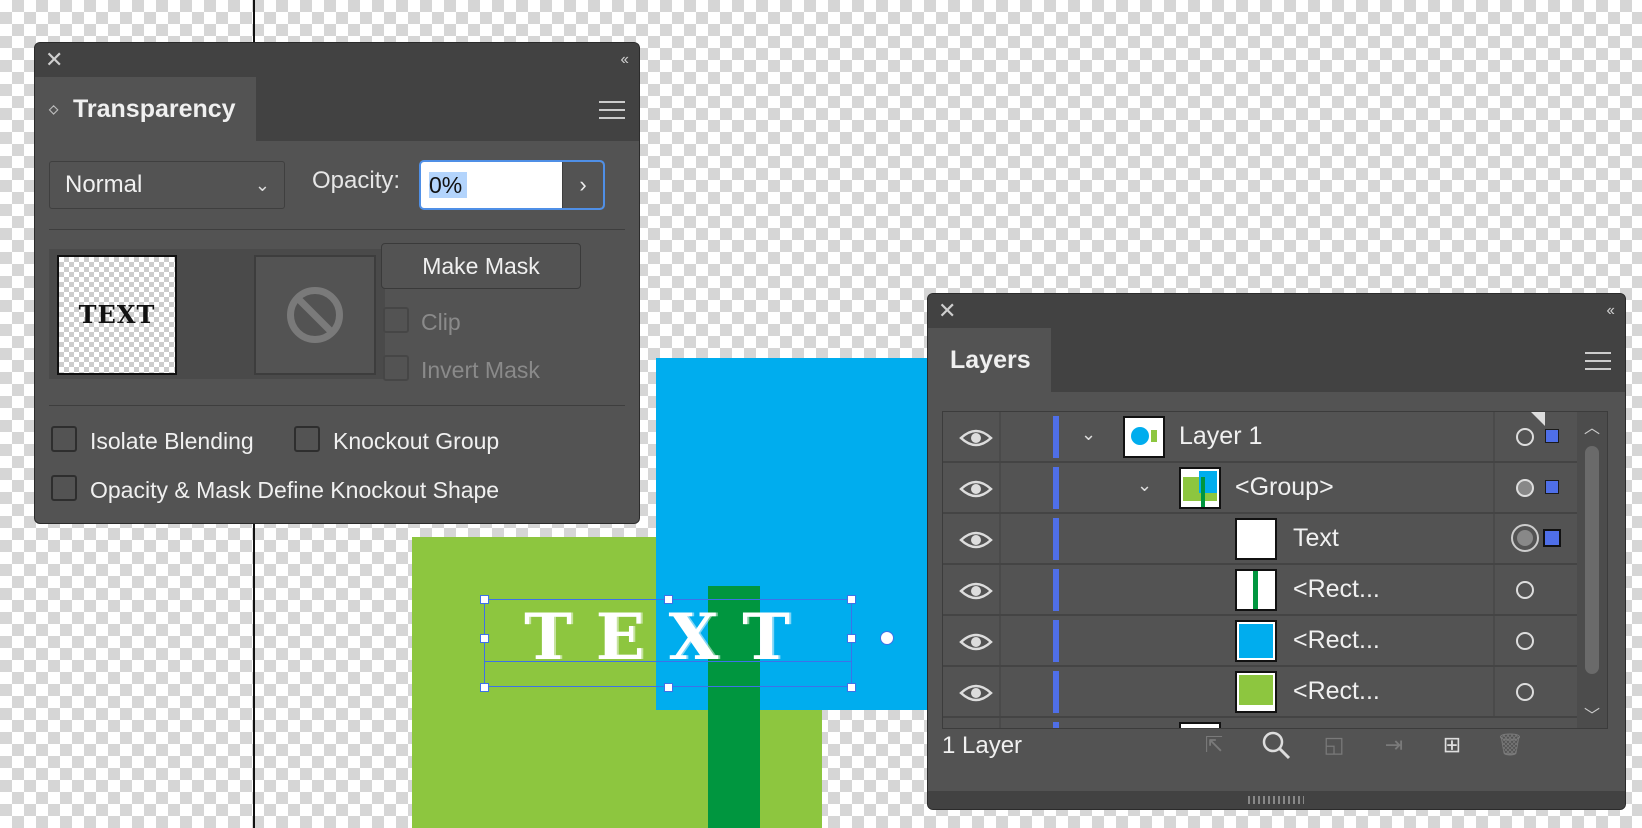 The width and height of the screenshot is (1642, 828). What do you see at coordinates (851, 599) in the screenshot?
I see `selection-handle-top-right` at bounding box center [851, 599].